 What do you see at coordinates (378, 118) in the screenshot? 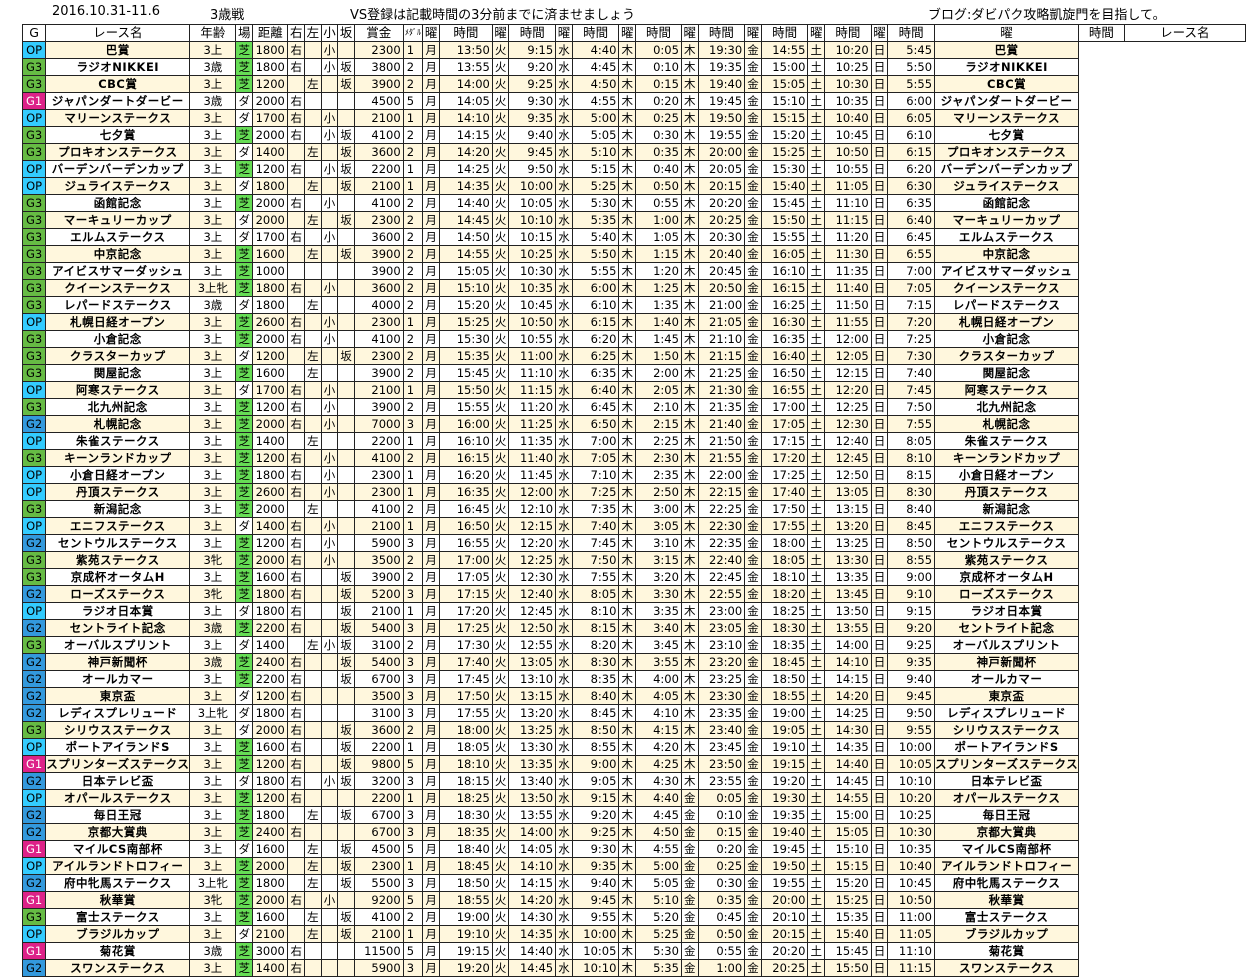
I see `prize-cell: 2100` at bounding box center [378, 118].